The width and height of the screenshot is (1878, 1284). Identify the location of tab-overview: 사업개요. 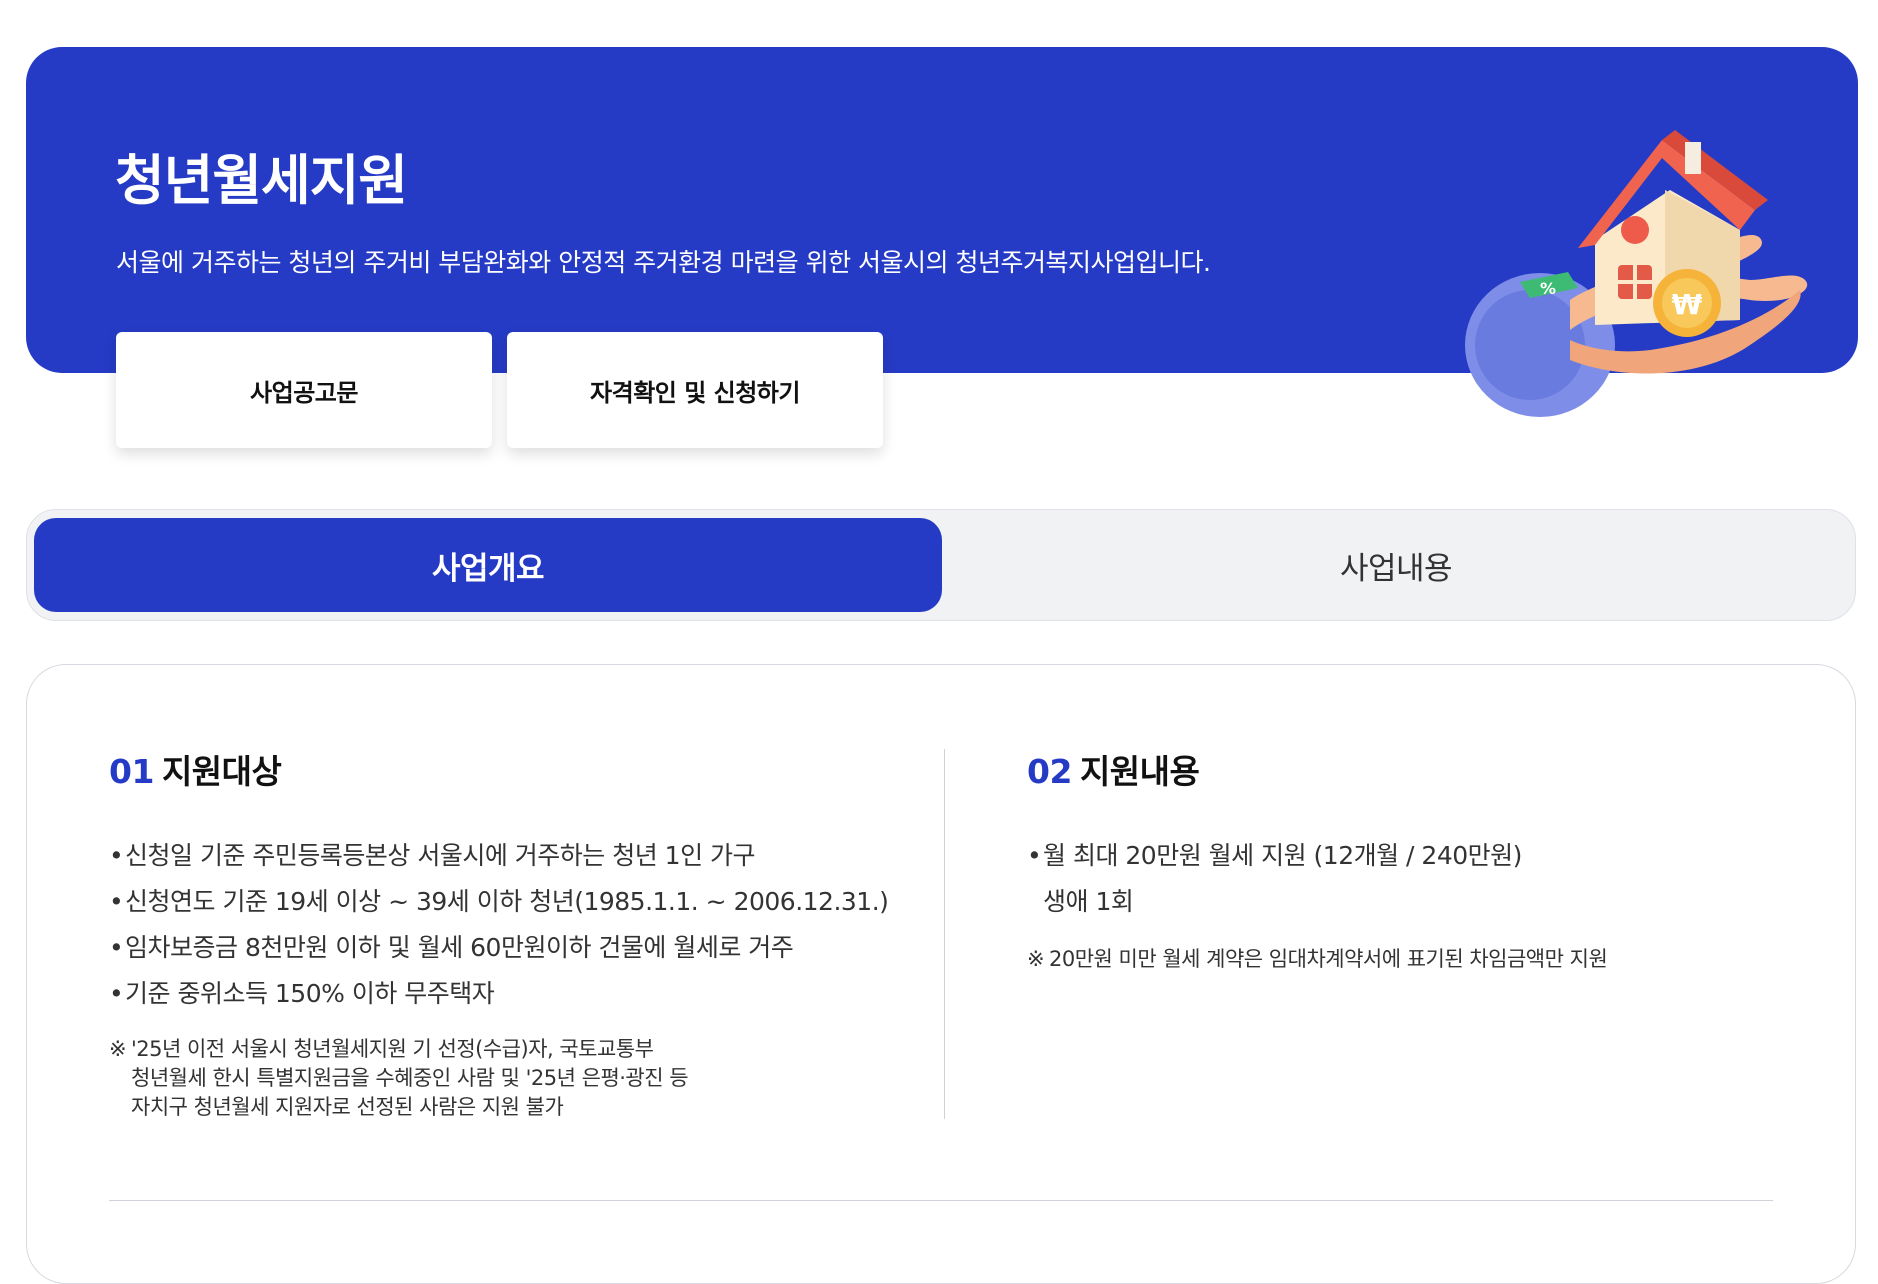
(488, 565).